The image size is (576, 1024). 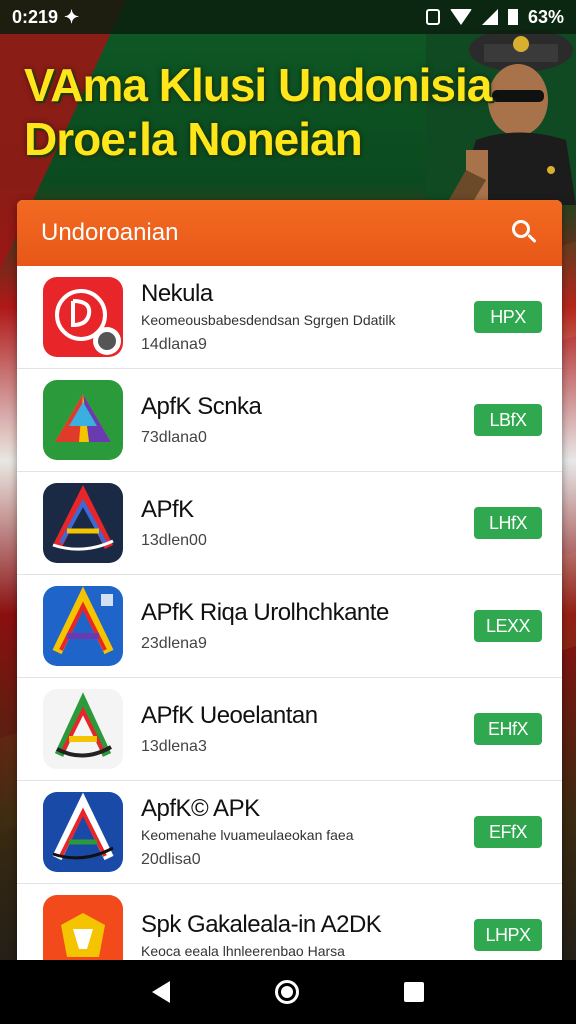 I want to click on signal-icon, so click(x=489, y=17).